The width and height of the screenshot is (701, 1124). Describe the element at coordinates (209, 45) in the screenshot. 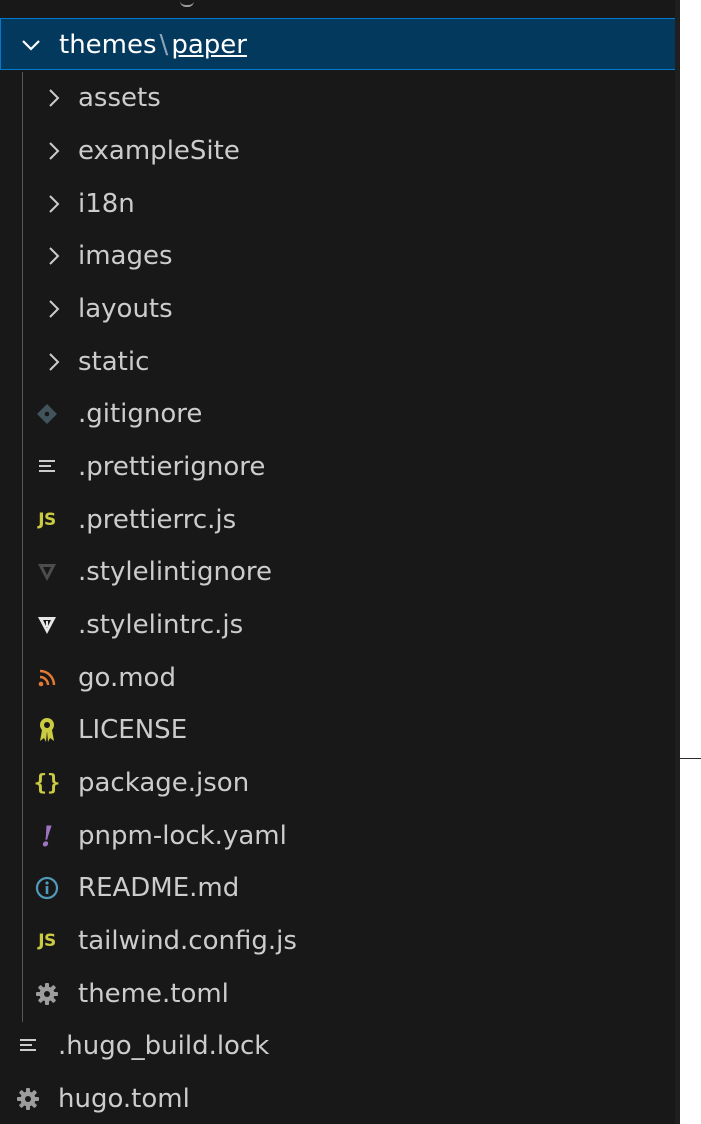

I see `folder-name-label: paper` at that location.